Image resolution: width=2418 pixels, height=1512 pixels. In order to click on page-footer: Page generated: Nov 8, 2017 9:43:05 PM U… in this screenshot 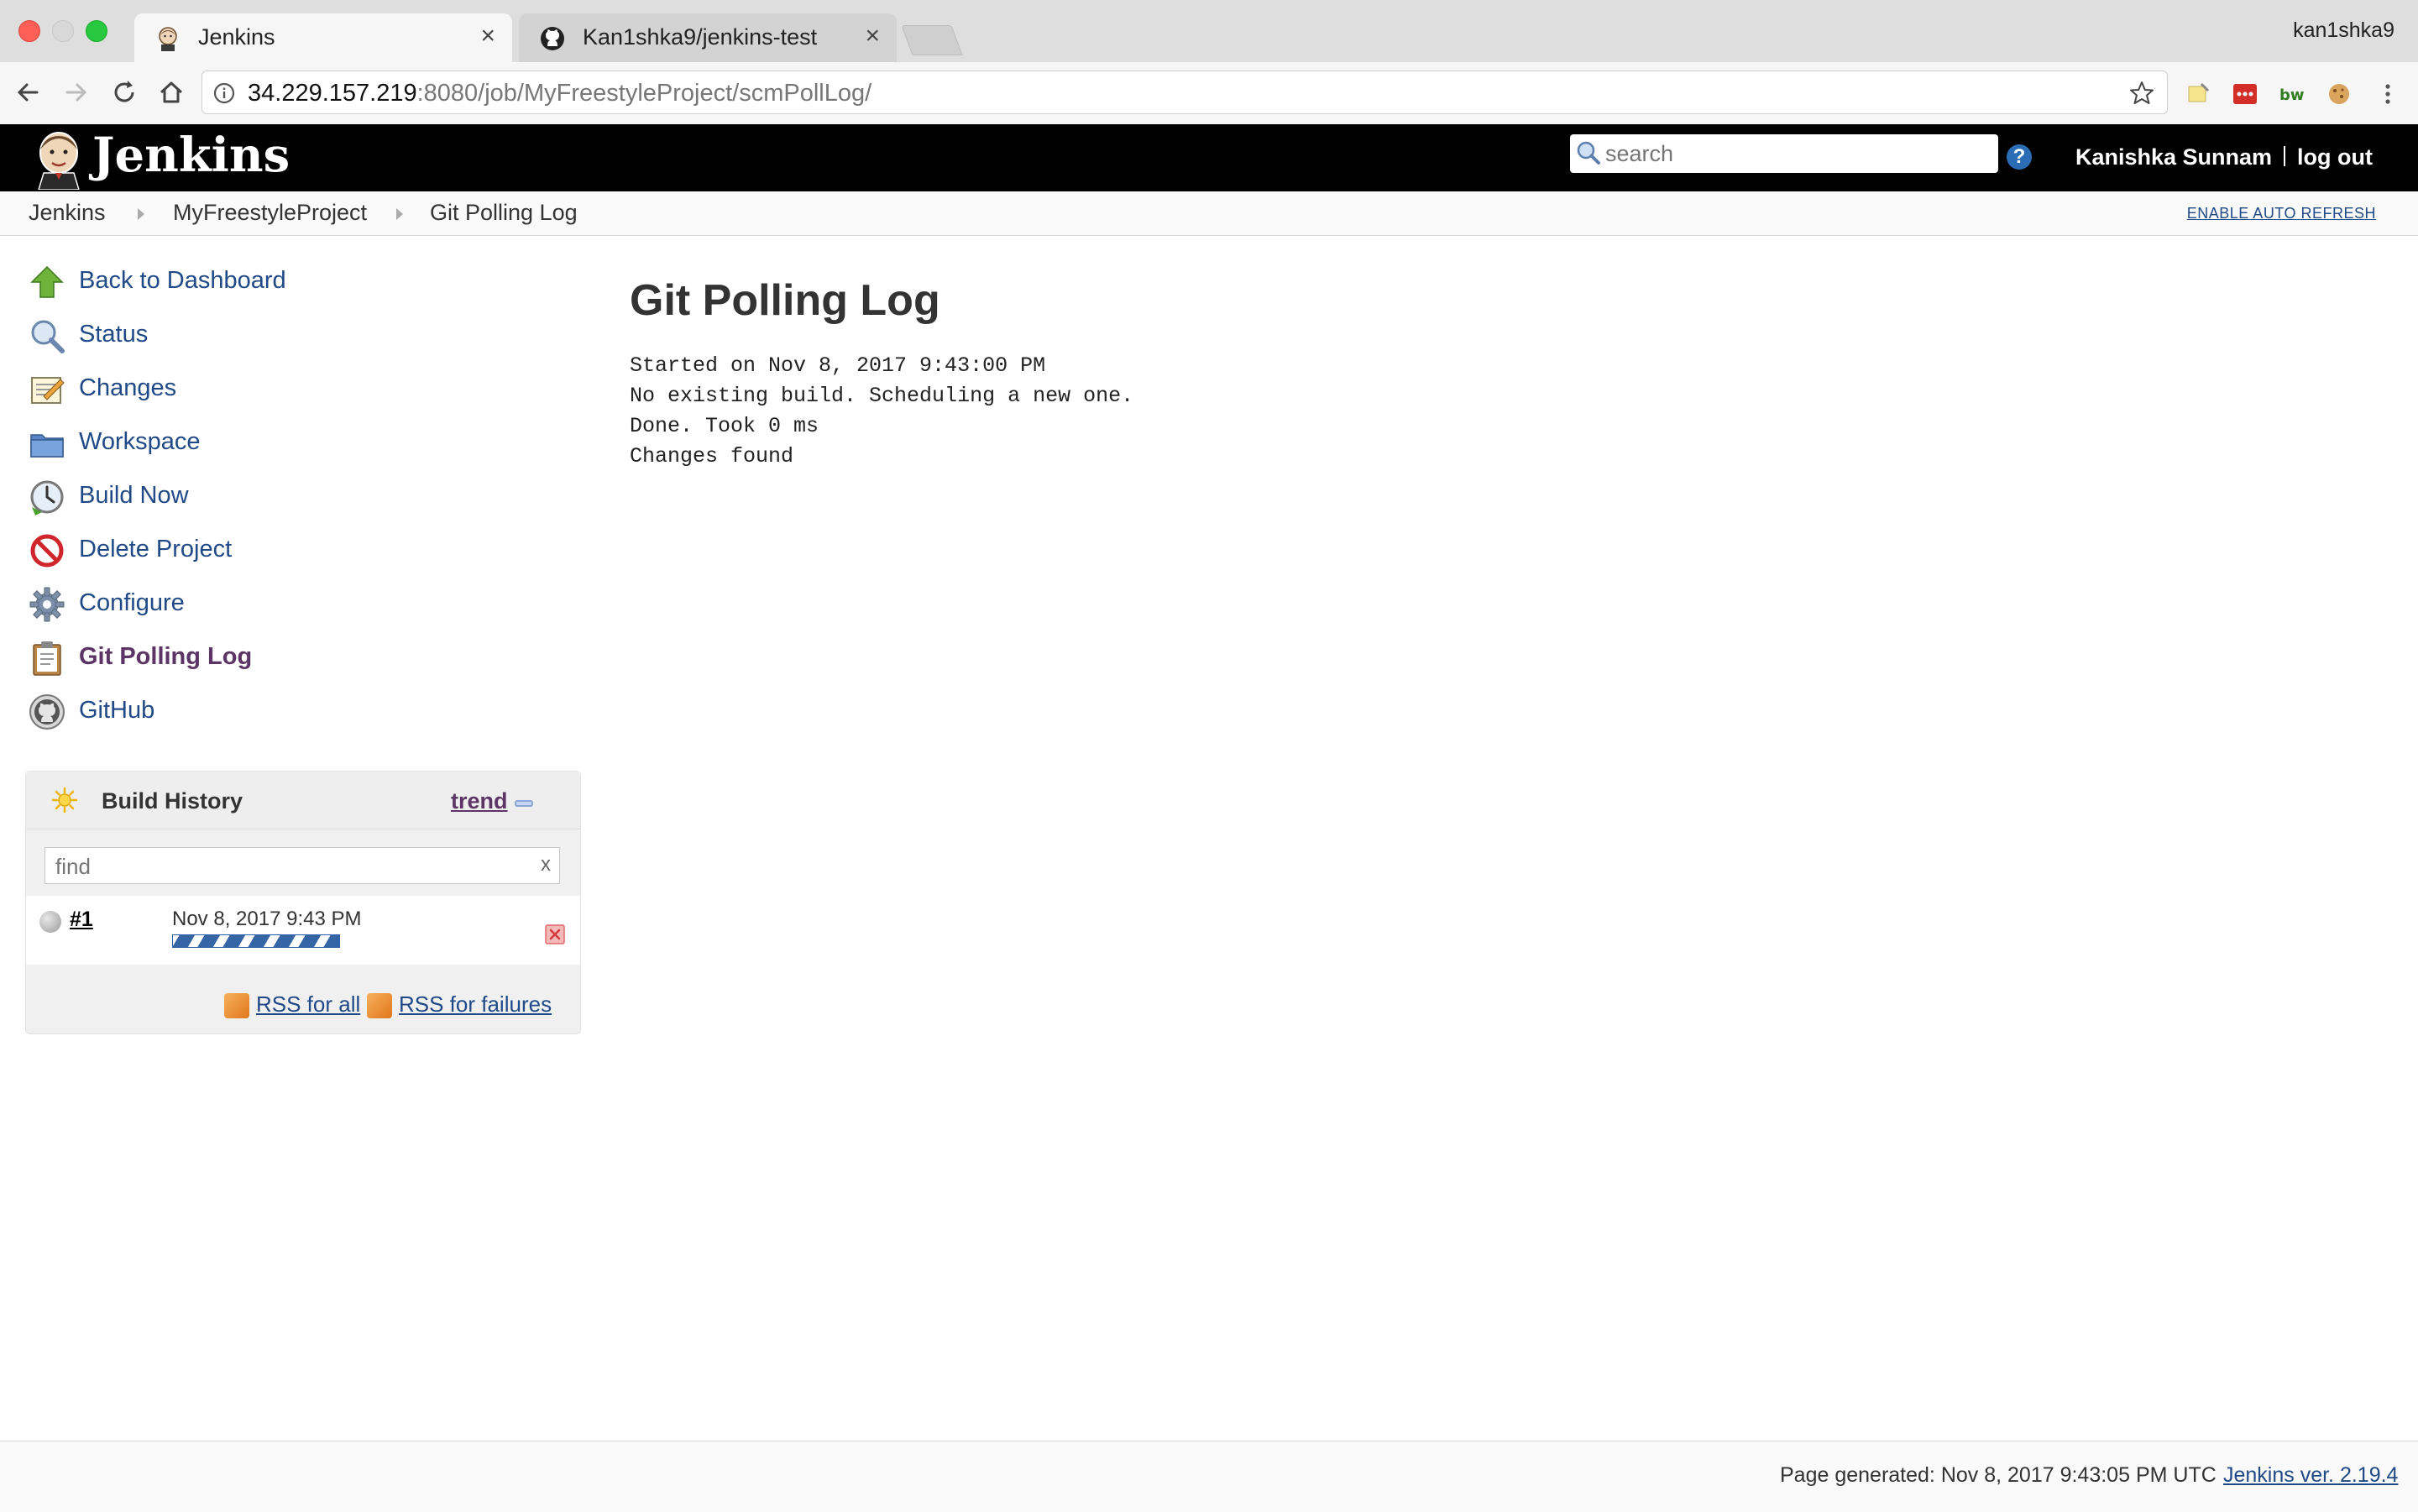, I will do `click(1209, 1476)`.